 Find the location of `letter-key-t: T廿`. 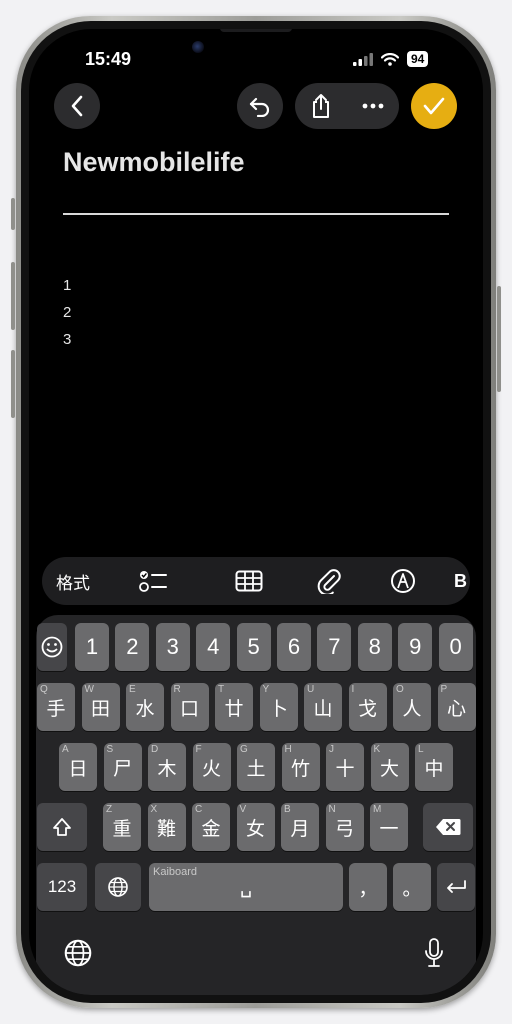

letter-key-t: T廿 is located at coordinates (234, 707).